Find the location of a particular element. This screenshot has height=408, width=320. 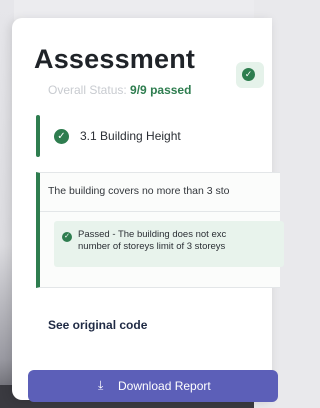

section-label: 3.1 Building Height is located at coordinates (130, 136).